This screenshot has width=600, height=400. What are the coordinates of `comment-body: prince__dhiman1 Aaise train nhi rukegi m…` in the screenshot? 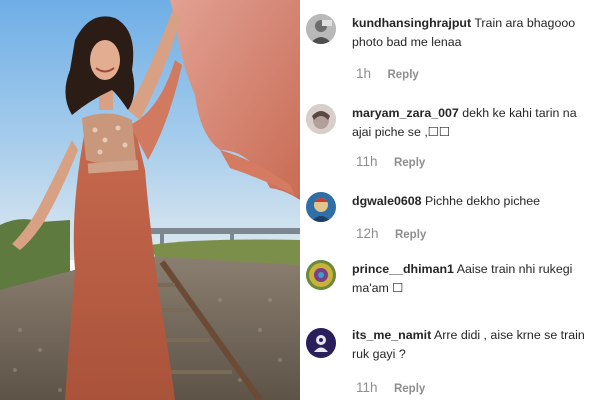 It's located at (473, 279).